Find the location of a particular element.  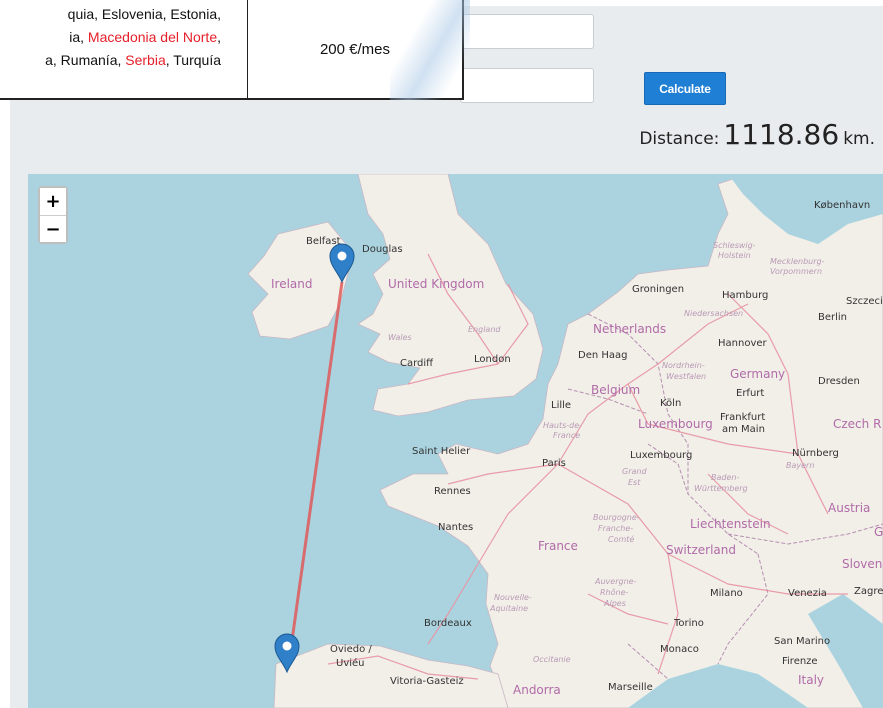

label-saint-helier: Saint Helier is located at coordinates (441, 451).